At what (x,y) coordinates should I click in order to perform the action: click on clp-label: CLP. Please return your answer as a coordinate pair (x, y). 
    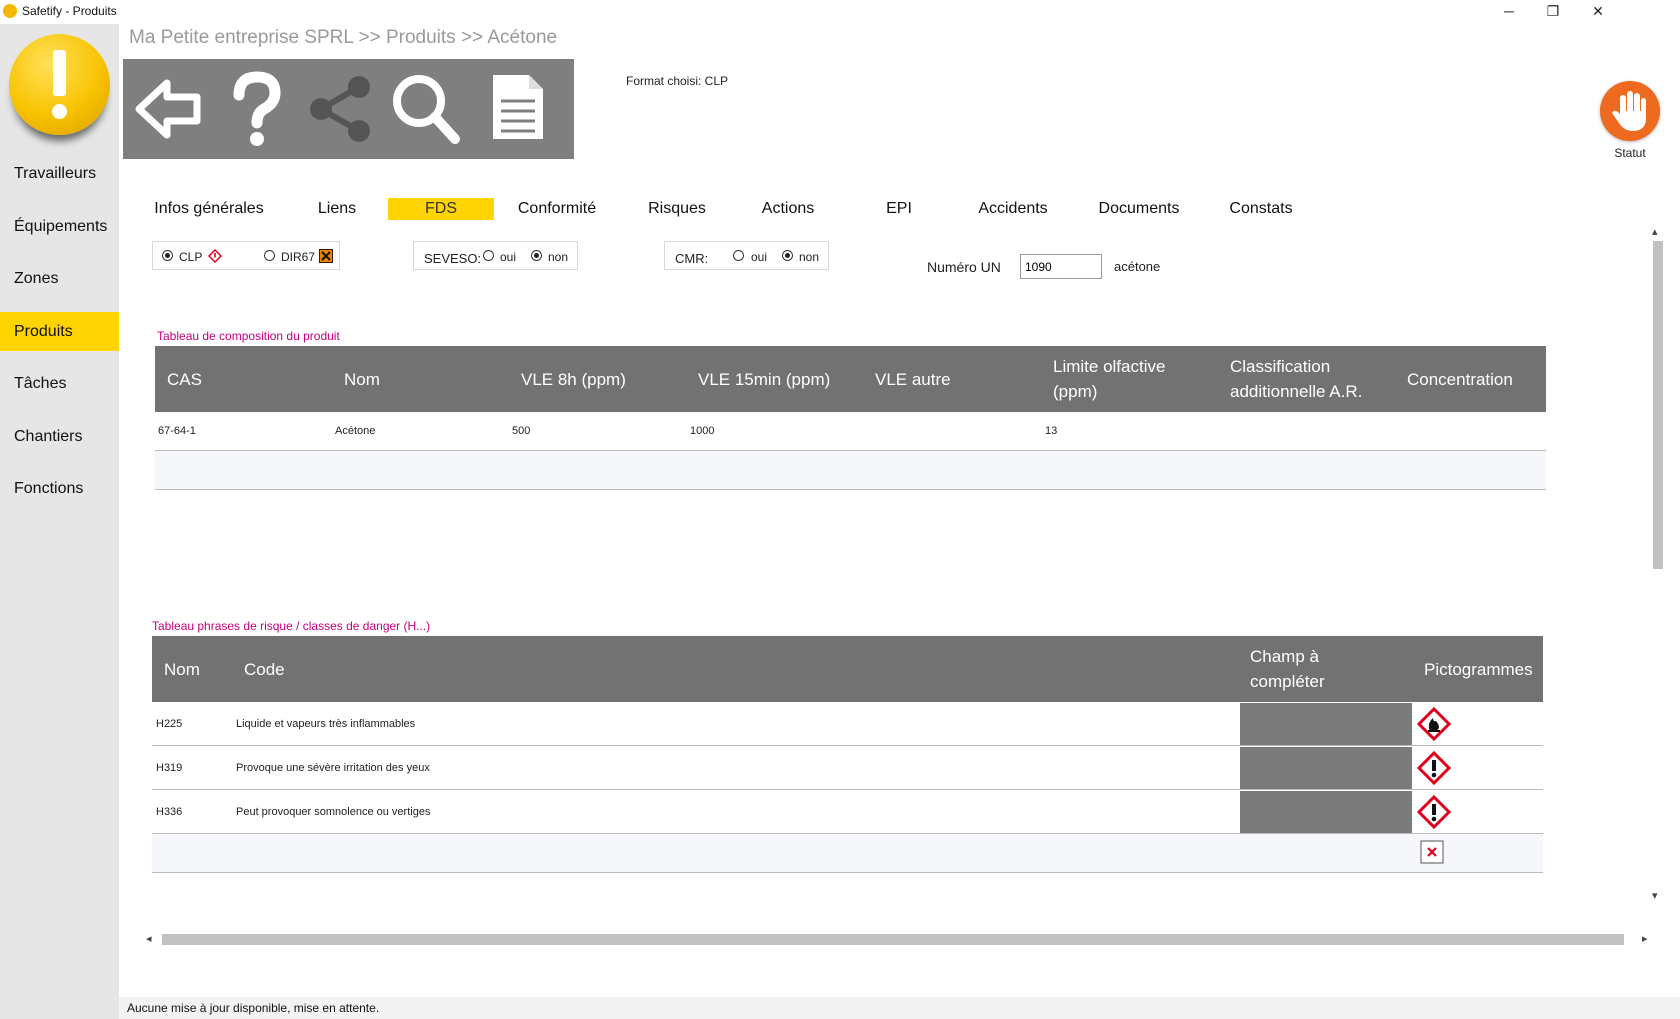
    Looking at the image, I should click on (191, 257).